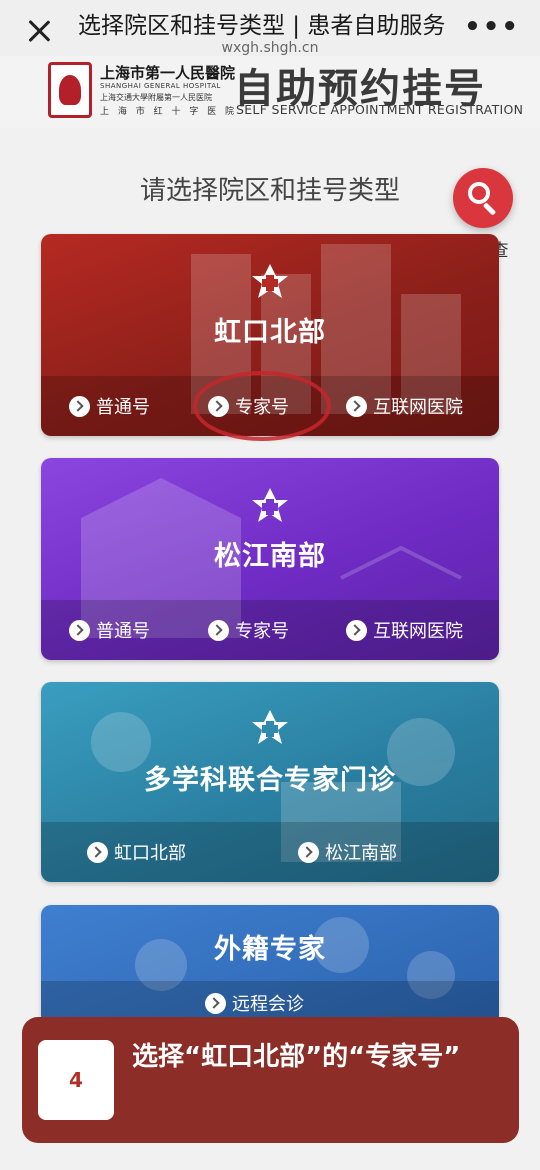  Describe the element at coordinates (70, 90) in the screenshot. I see `hospital-logo-icon` at that location.